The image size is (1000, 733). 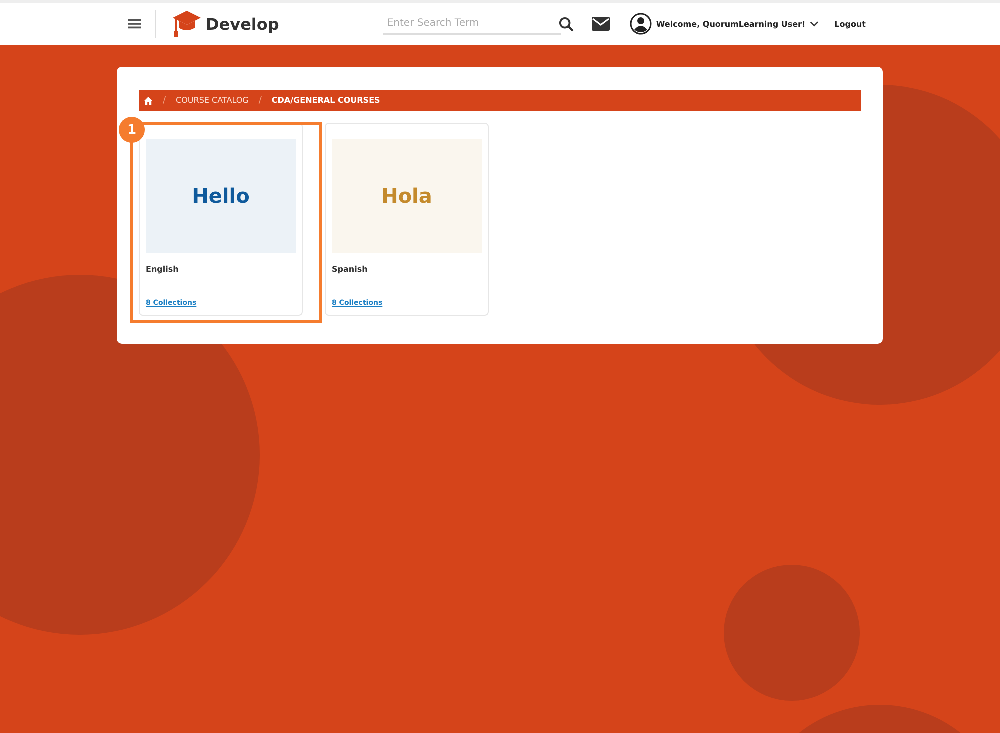 What do you see at coordinates (163, 270) in the screenshot?
I see `course-title: English` at bounding box center [163, 270].